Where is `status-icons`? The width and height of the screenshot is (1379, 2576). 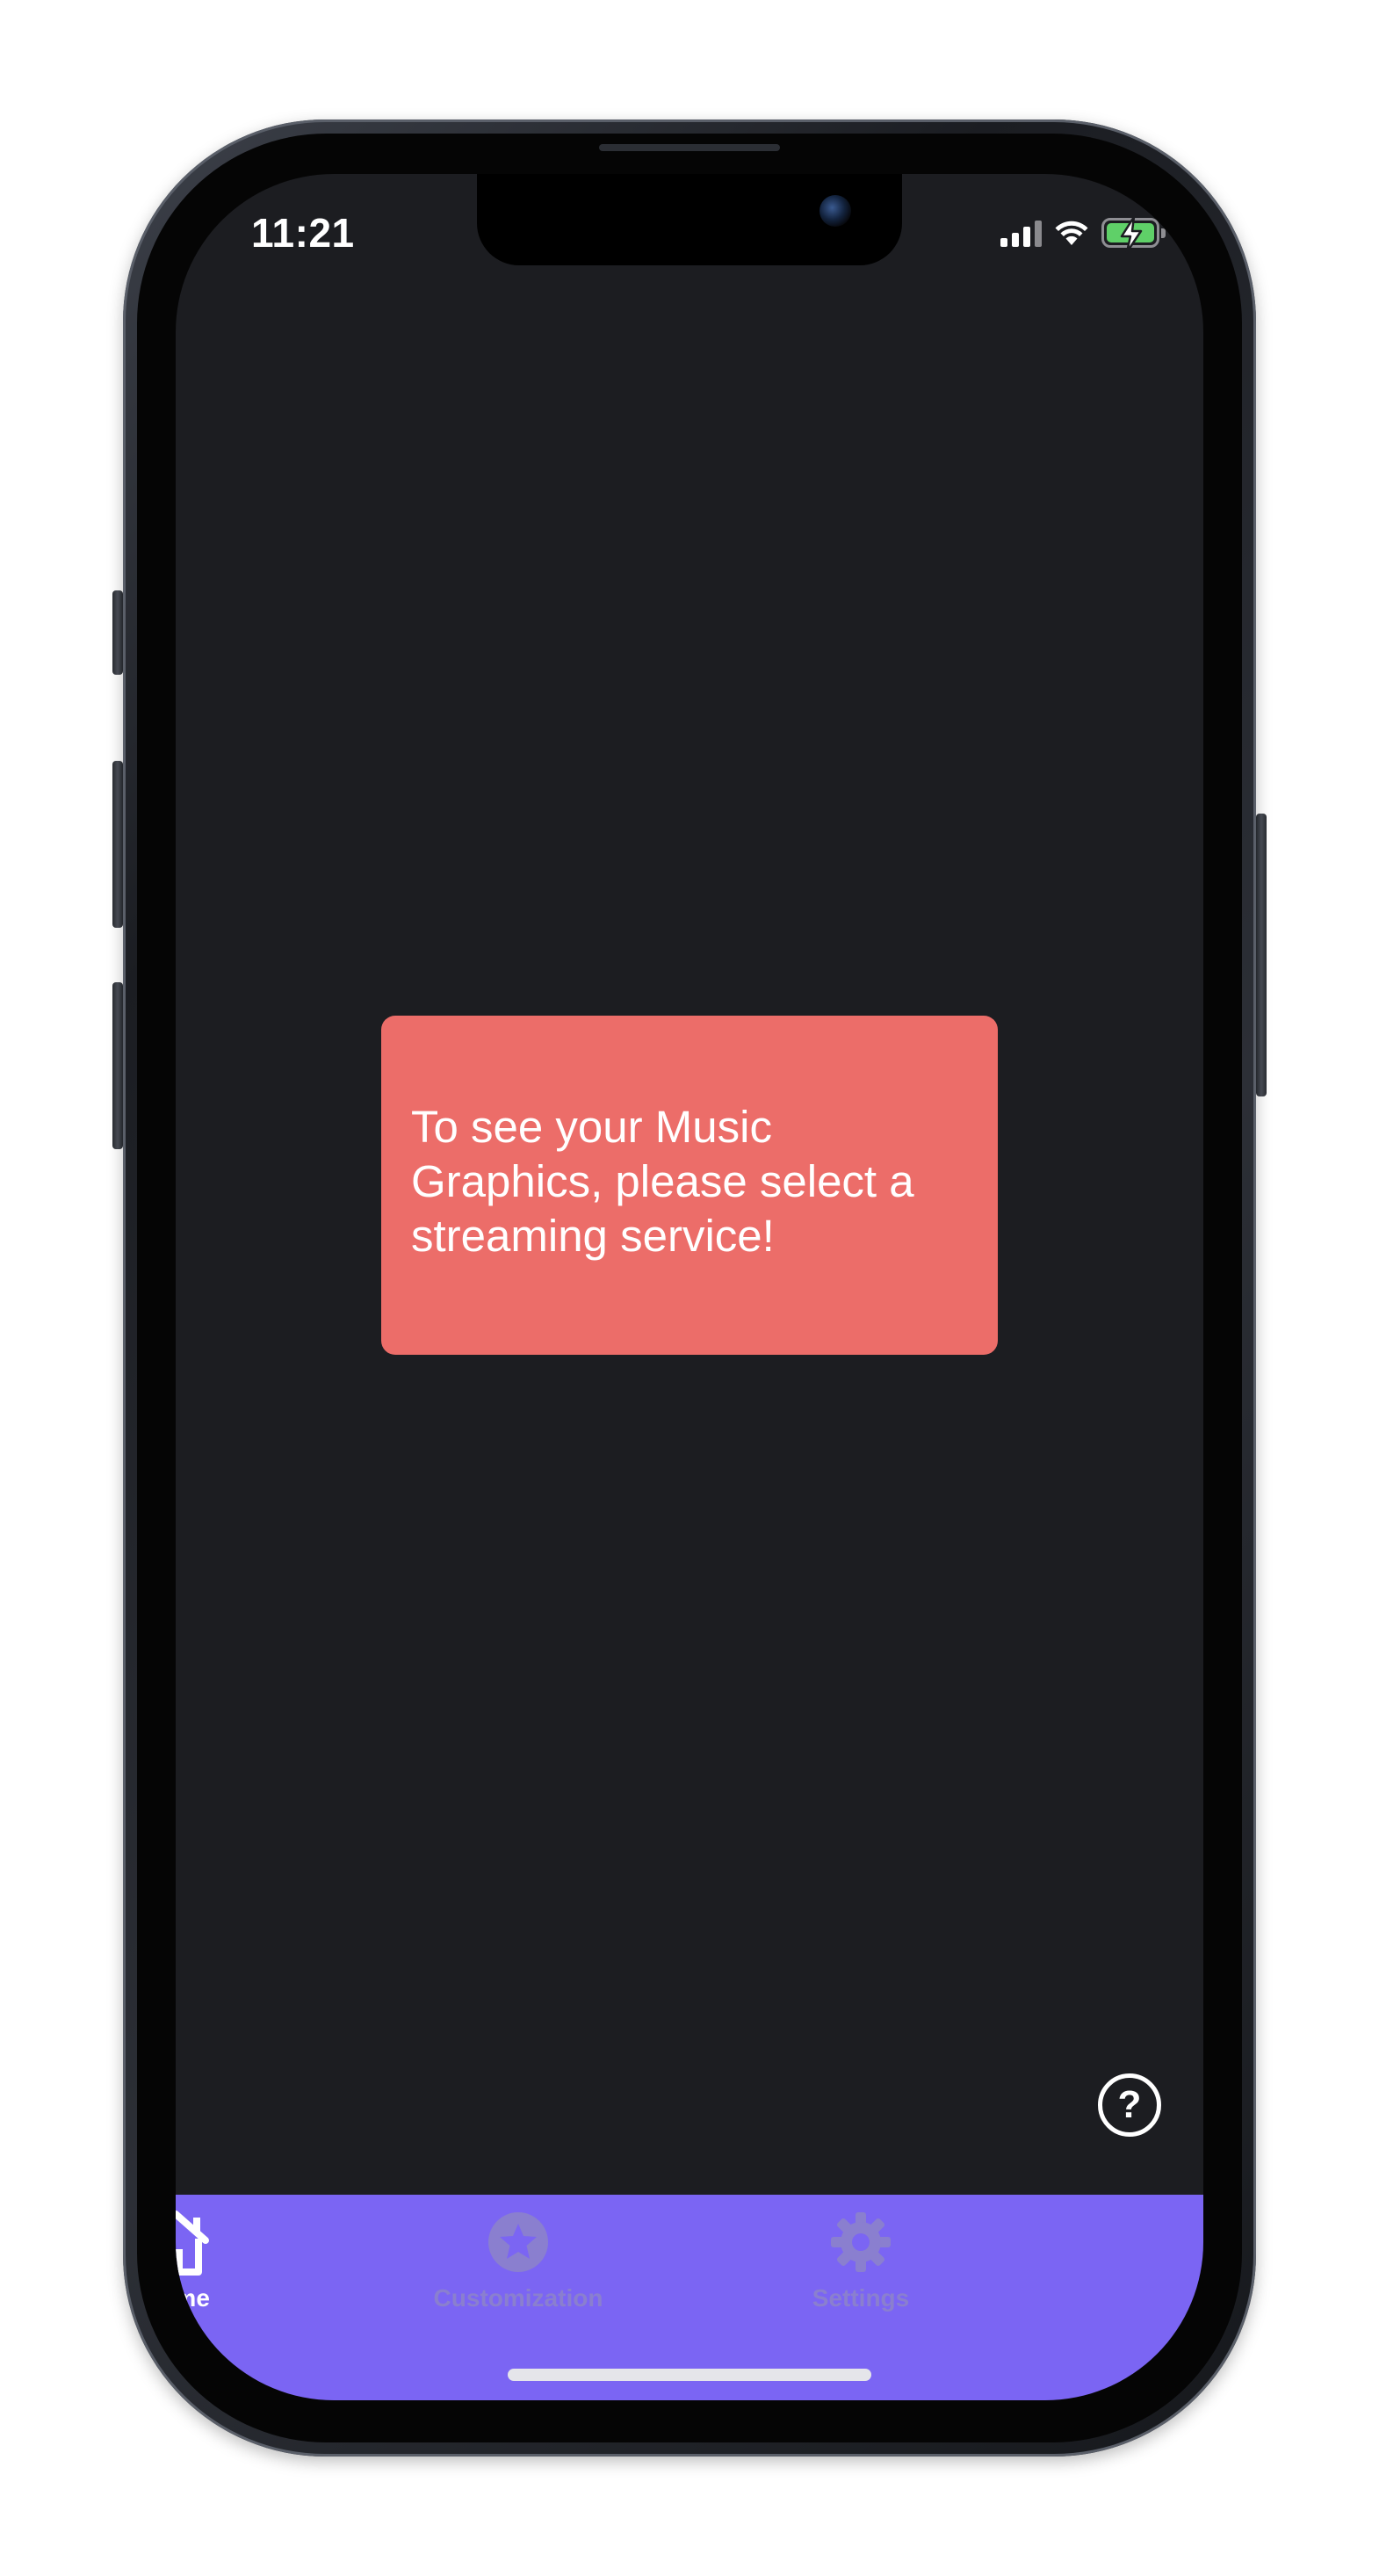
status-icons is located at coordinates (1083, 234).